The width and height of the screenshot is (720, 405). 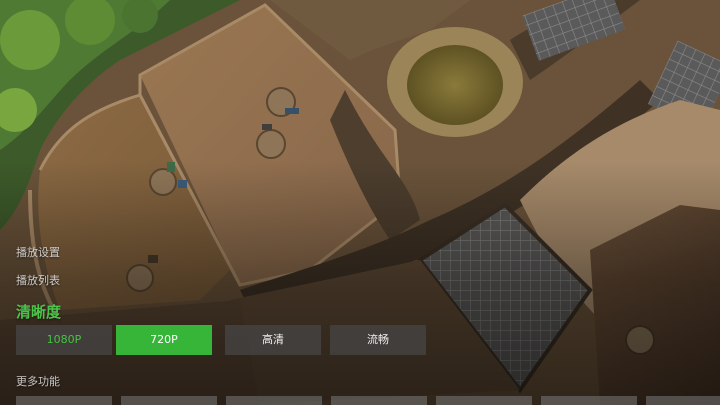 I want to click on resolution-option-hd: 高清, so click(x=273, y=340).